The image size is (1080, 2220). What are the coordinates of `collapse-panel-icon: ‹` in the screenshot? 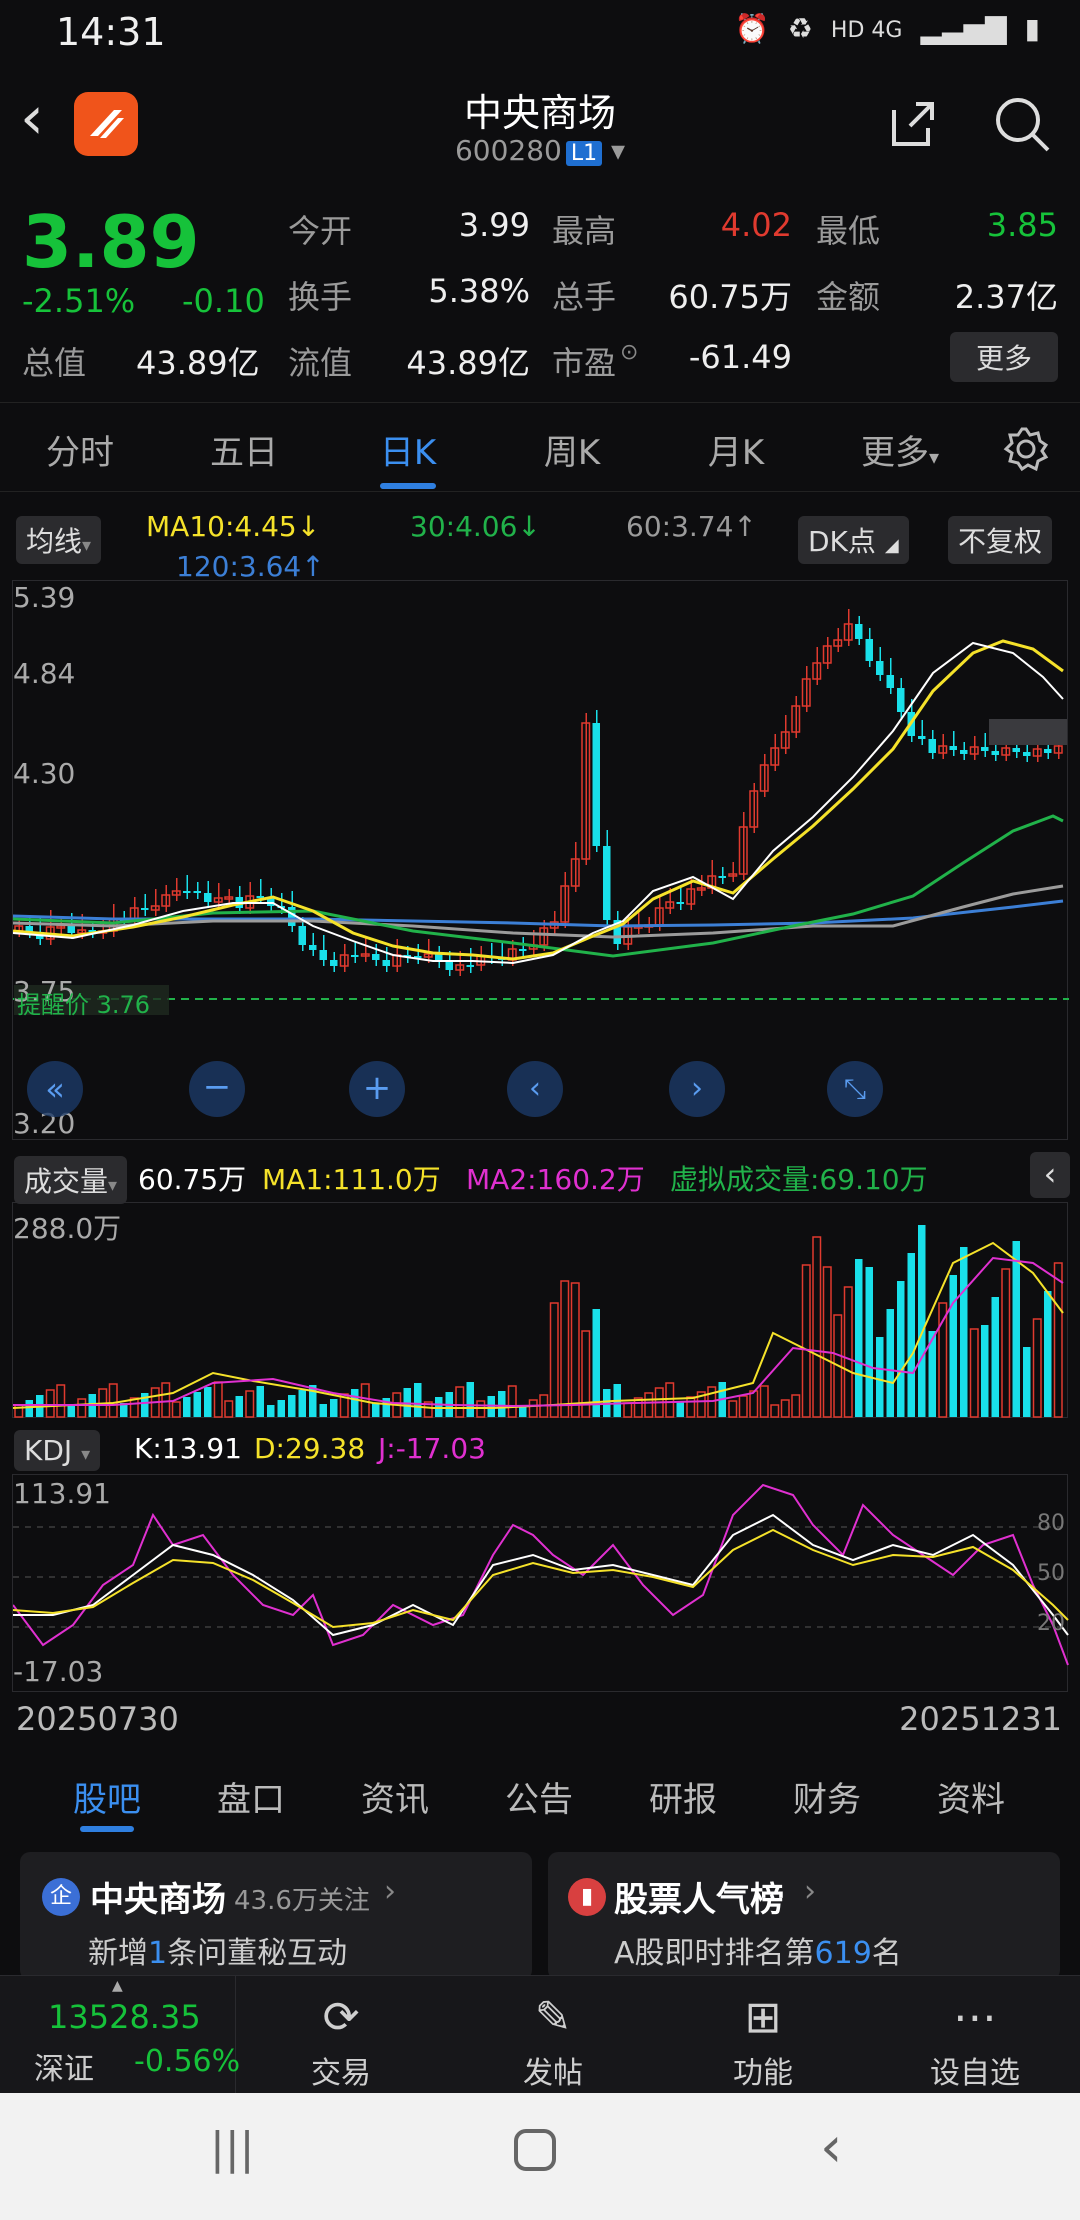 It's located at (1050, 1175).